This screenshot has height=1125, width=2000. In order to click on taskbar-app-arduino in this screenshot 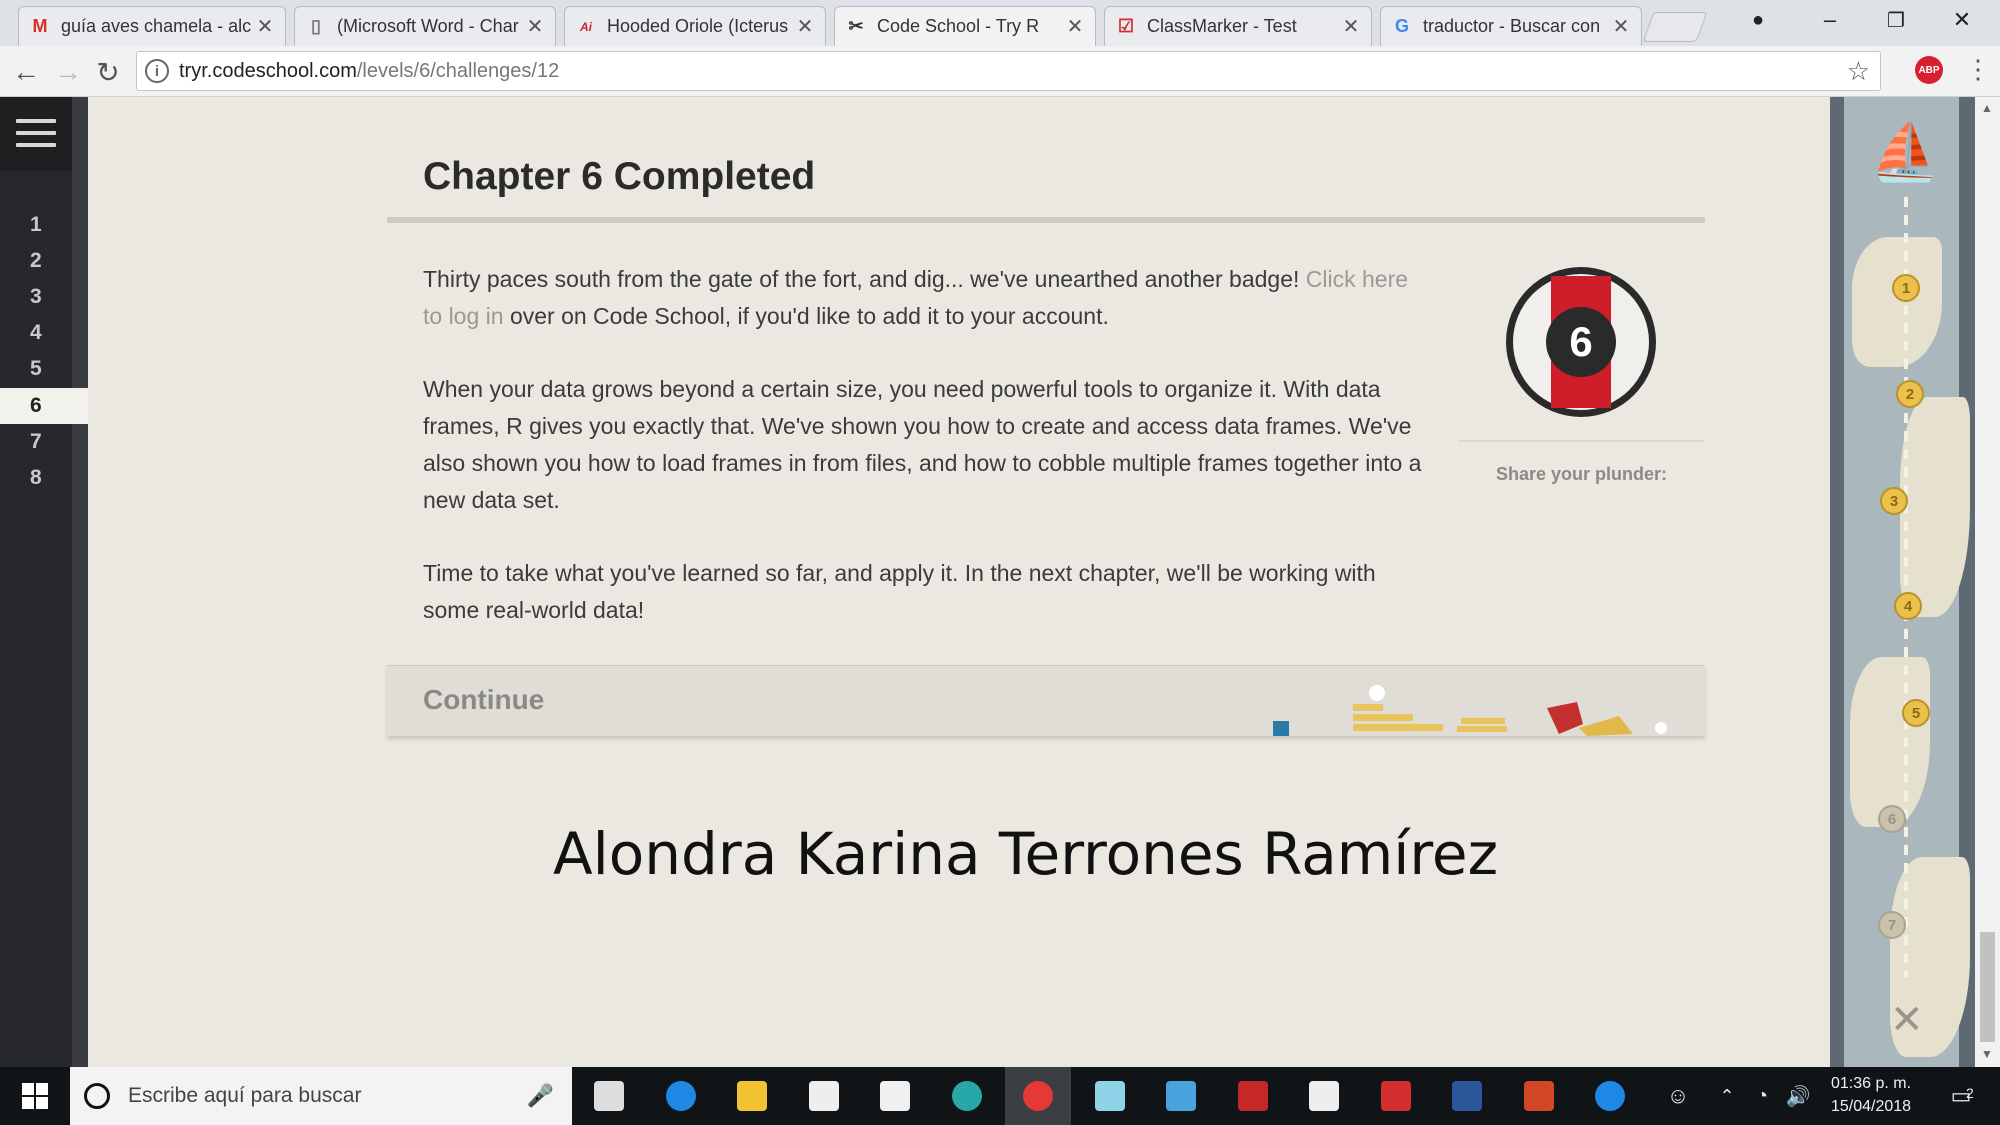, I will do `click(967, 1096)`.